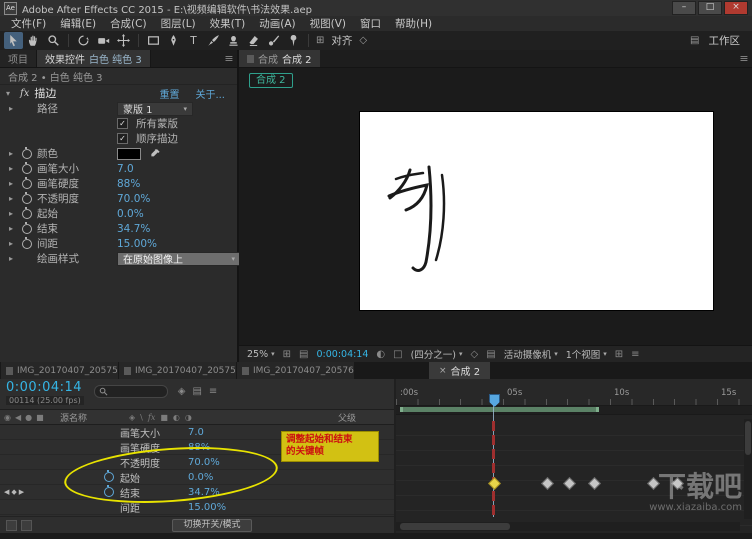 The height and width of the screenshot is (539, 752). I want to click on clone-stamp-tool, so click(233, 40).